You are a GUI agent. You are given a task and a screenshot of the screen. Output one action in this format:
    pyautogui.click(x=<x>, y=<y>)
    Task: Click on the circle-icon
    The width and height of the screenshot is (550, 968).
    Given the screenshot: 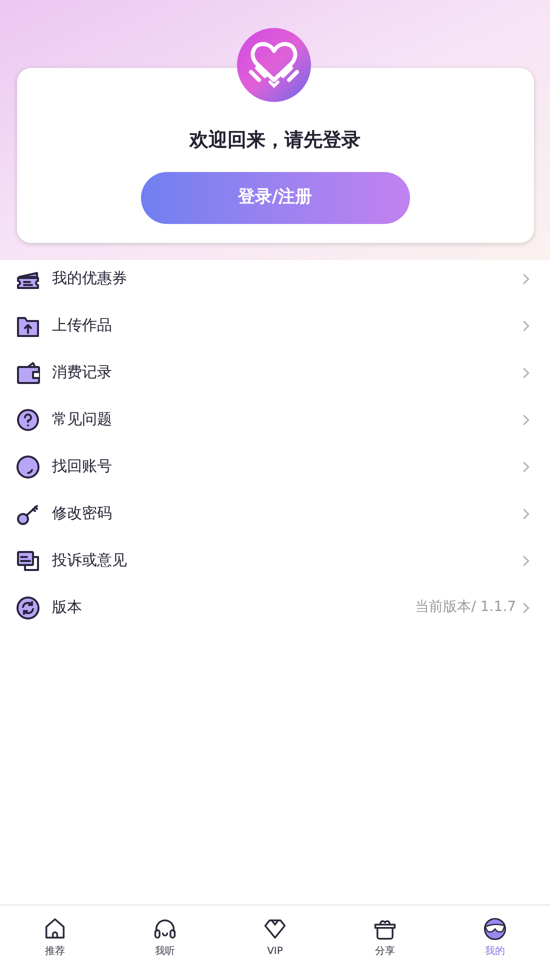 What is the action you would take?
    pyautogui.click(x=28, y=466)
    